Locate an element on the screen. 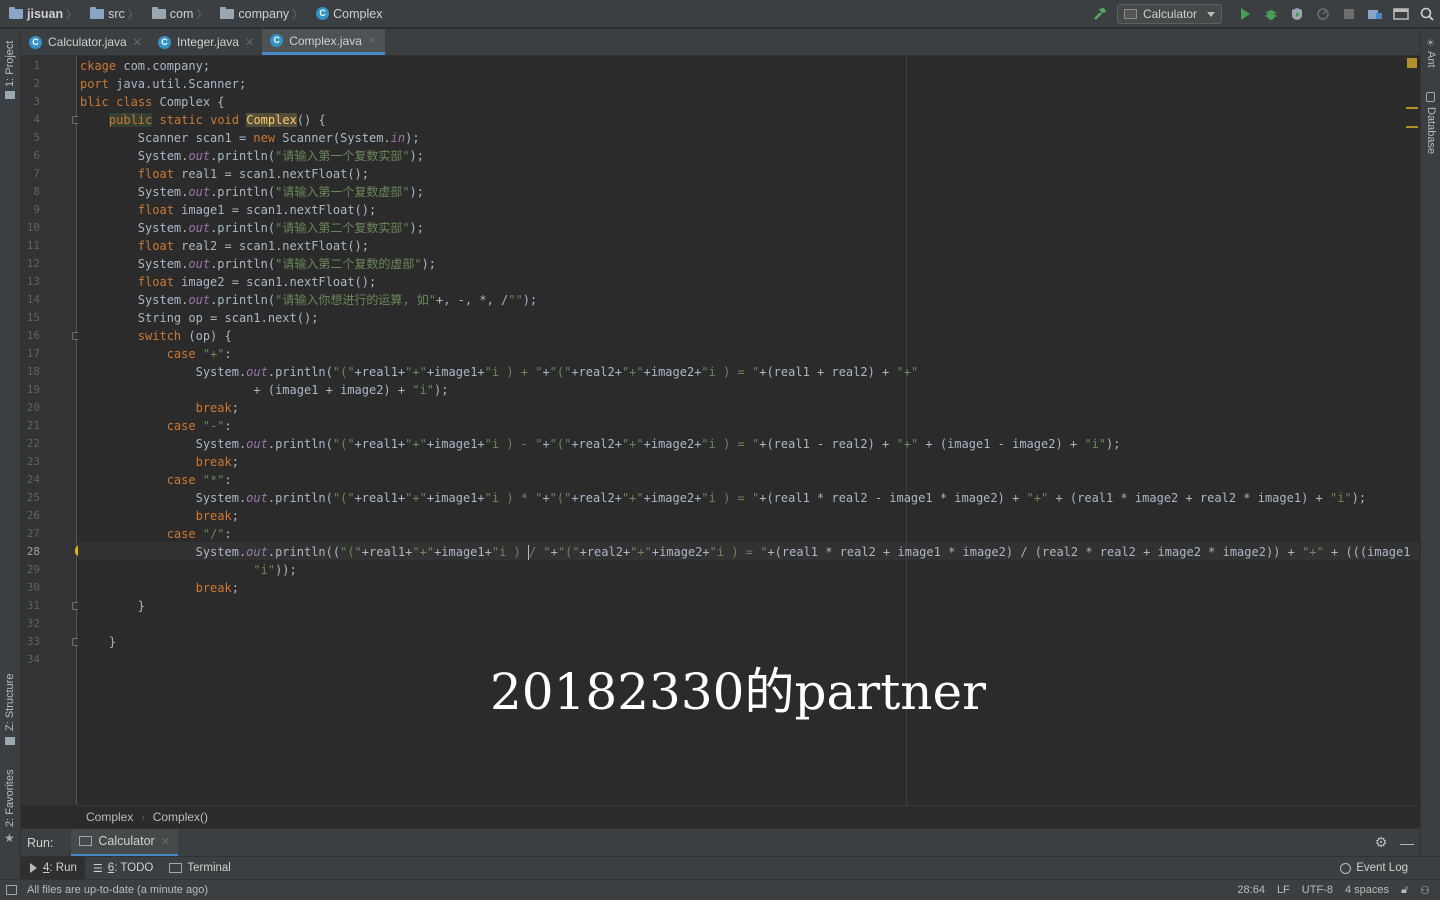 This screenshot has width=1440, height=900. line-number: 29 is located at coordinates (30, 569).